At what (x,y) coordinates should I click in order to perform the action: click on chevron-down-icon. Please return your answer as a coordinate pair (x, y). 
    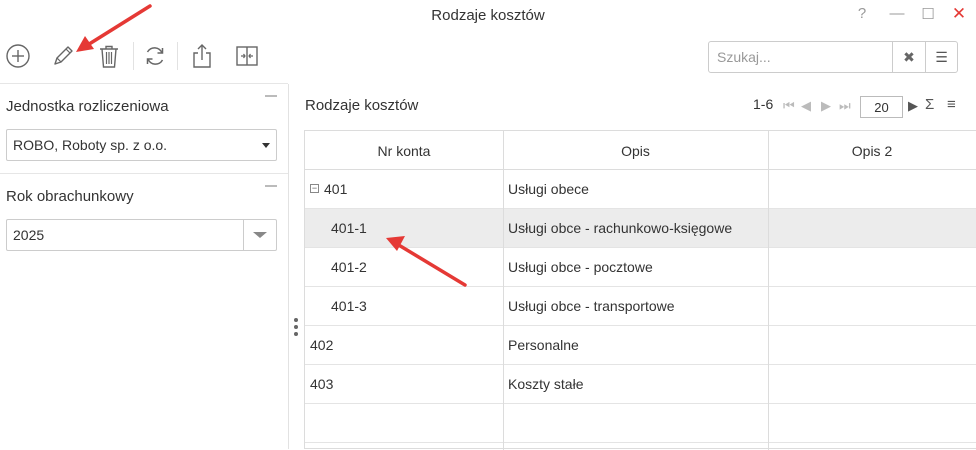
    Looking at the image, I should click on (260, 235).